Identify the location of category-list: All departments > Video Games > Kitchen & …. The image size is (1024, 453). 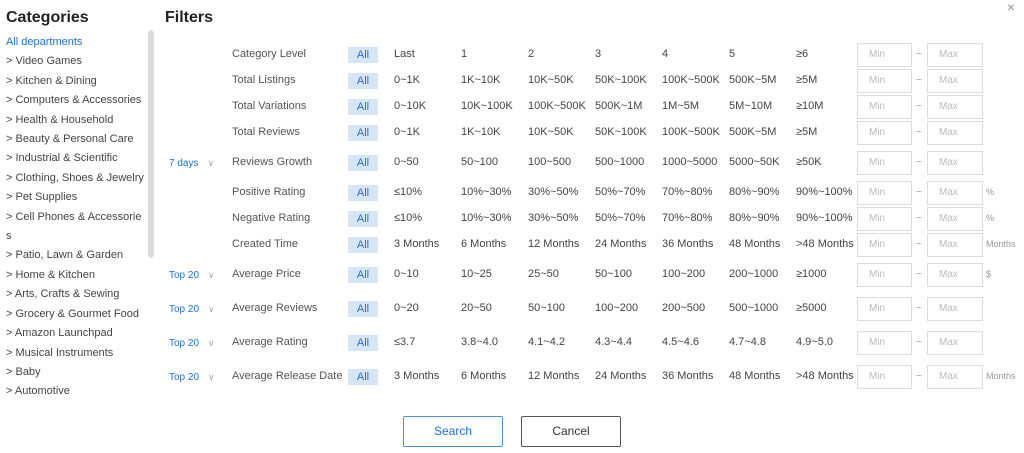
(78, 214).